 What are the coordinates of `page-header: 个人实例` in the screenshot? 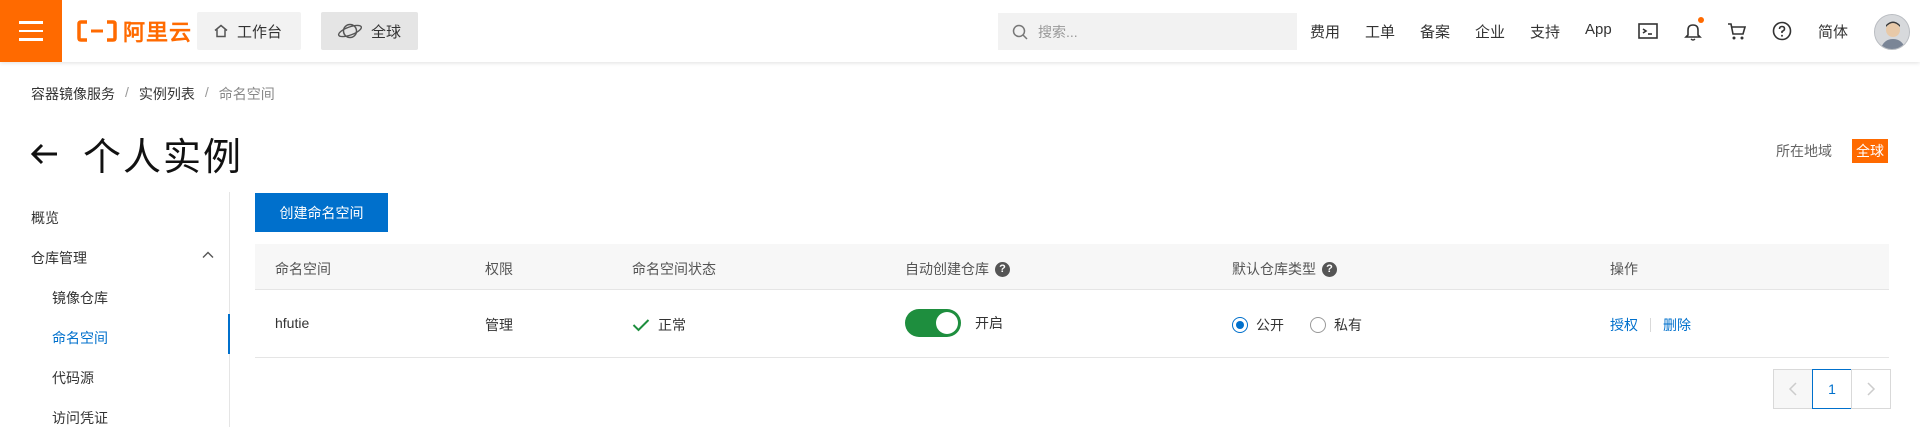 It's located at (136, 153).